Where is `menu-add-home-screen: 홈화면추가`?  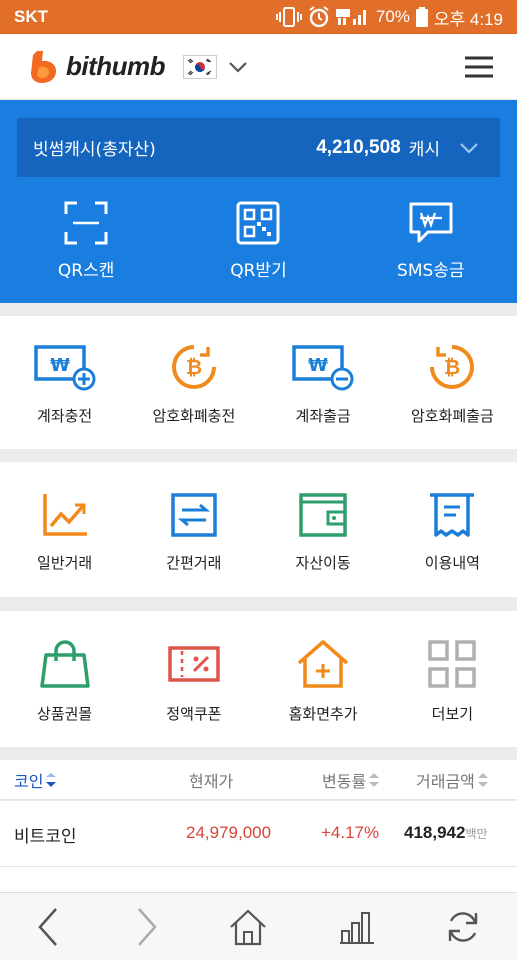 menu-add-home-screen: 홈화면추가 is located at coordinates (323, 693).